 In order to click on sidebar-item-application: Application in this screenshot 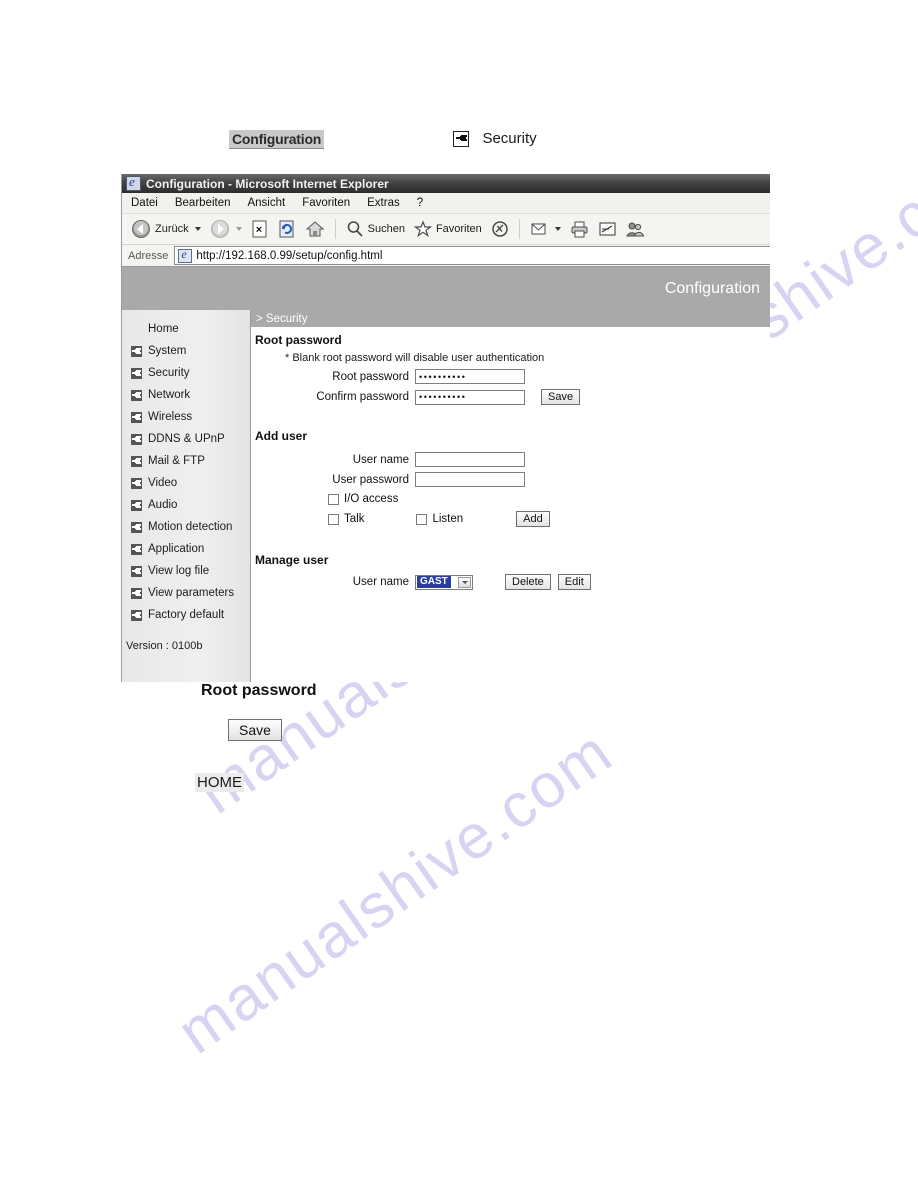, I will do `click(186, 549)`.